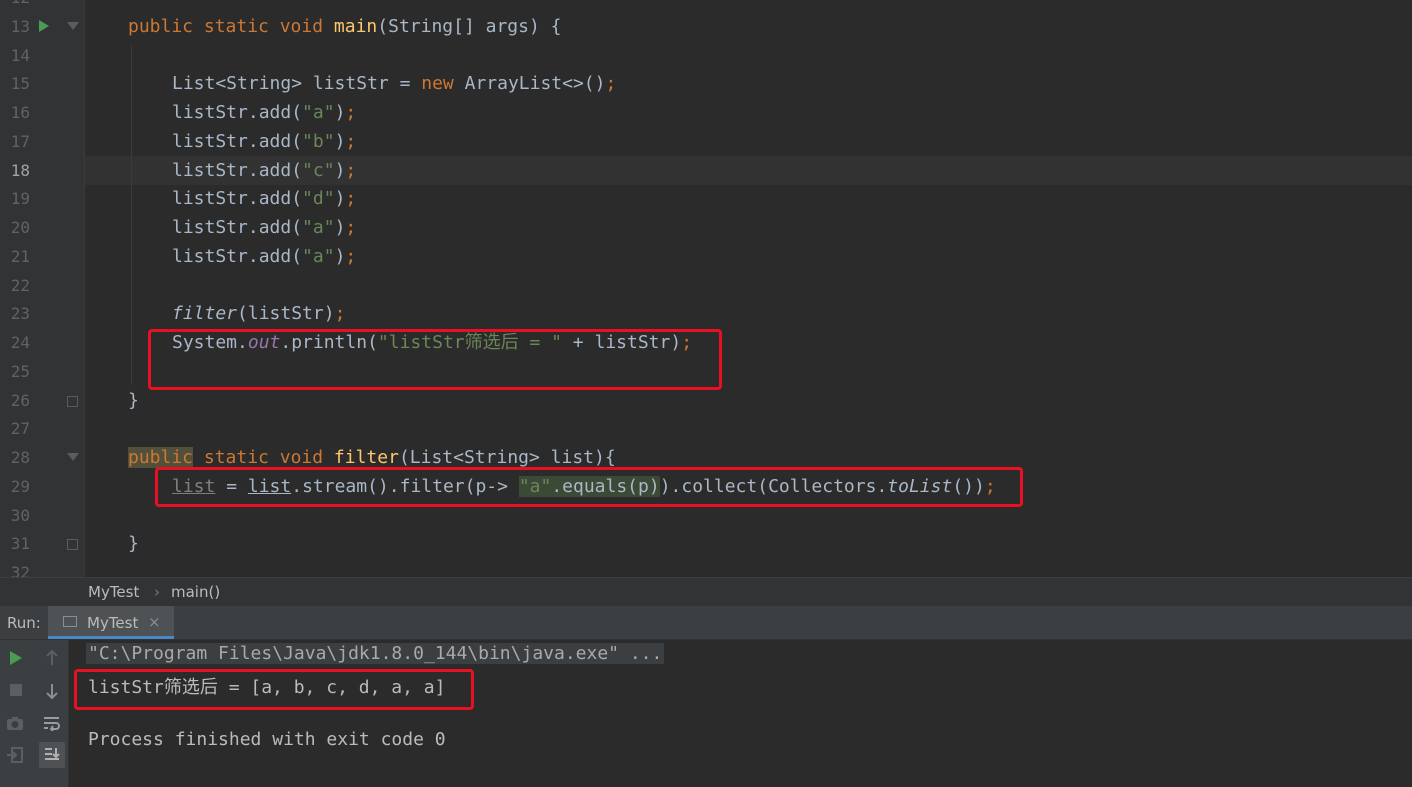  I want to click on line-number: 14, so click(20, 55).